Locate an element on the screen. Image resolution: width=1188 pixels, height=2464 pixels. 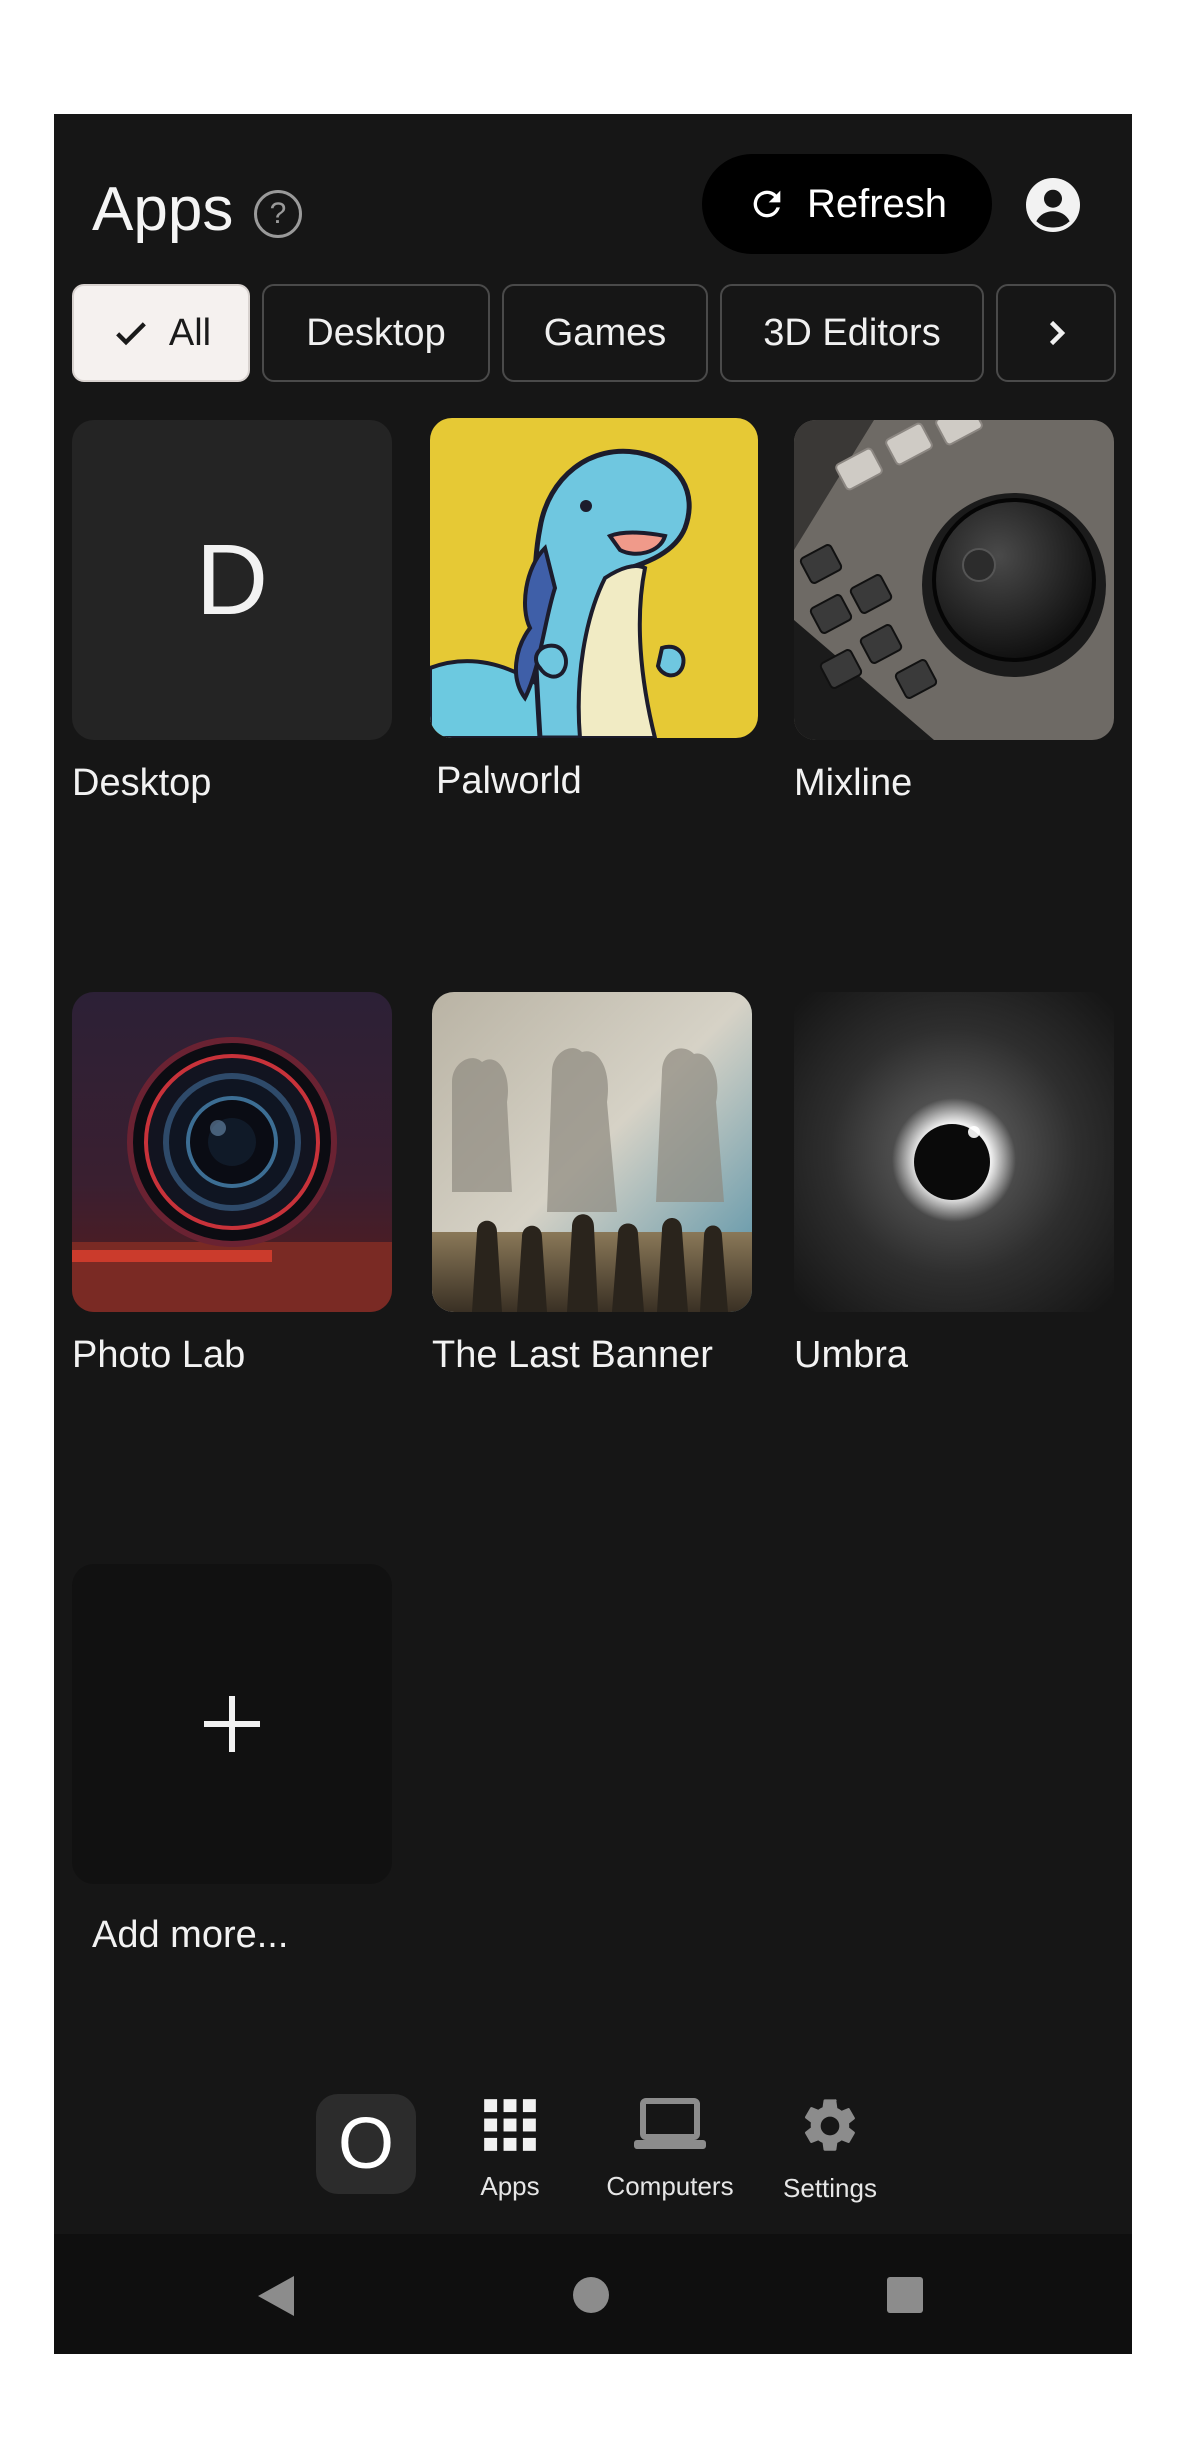
app-tile-desktop: D is located at coordinates (232, 580).